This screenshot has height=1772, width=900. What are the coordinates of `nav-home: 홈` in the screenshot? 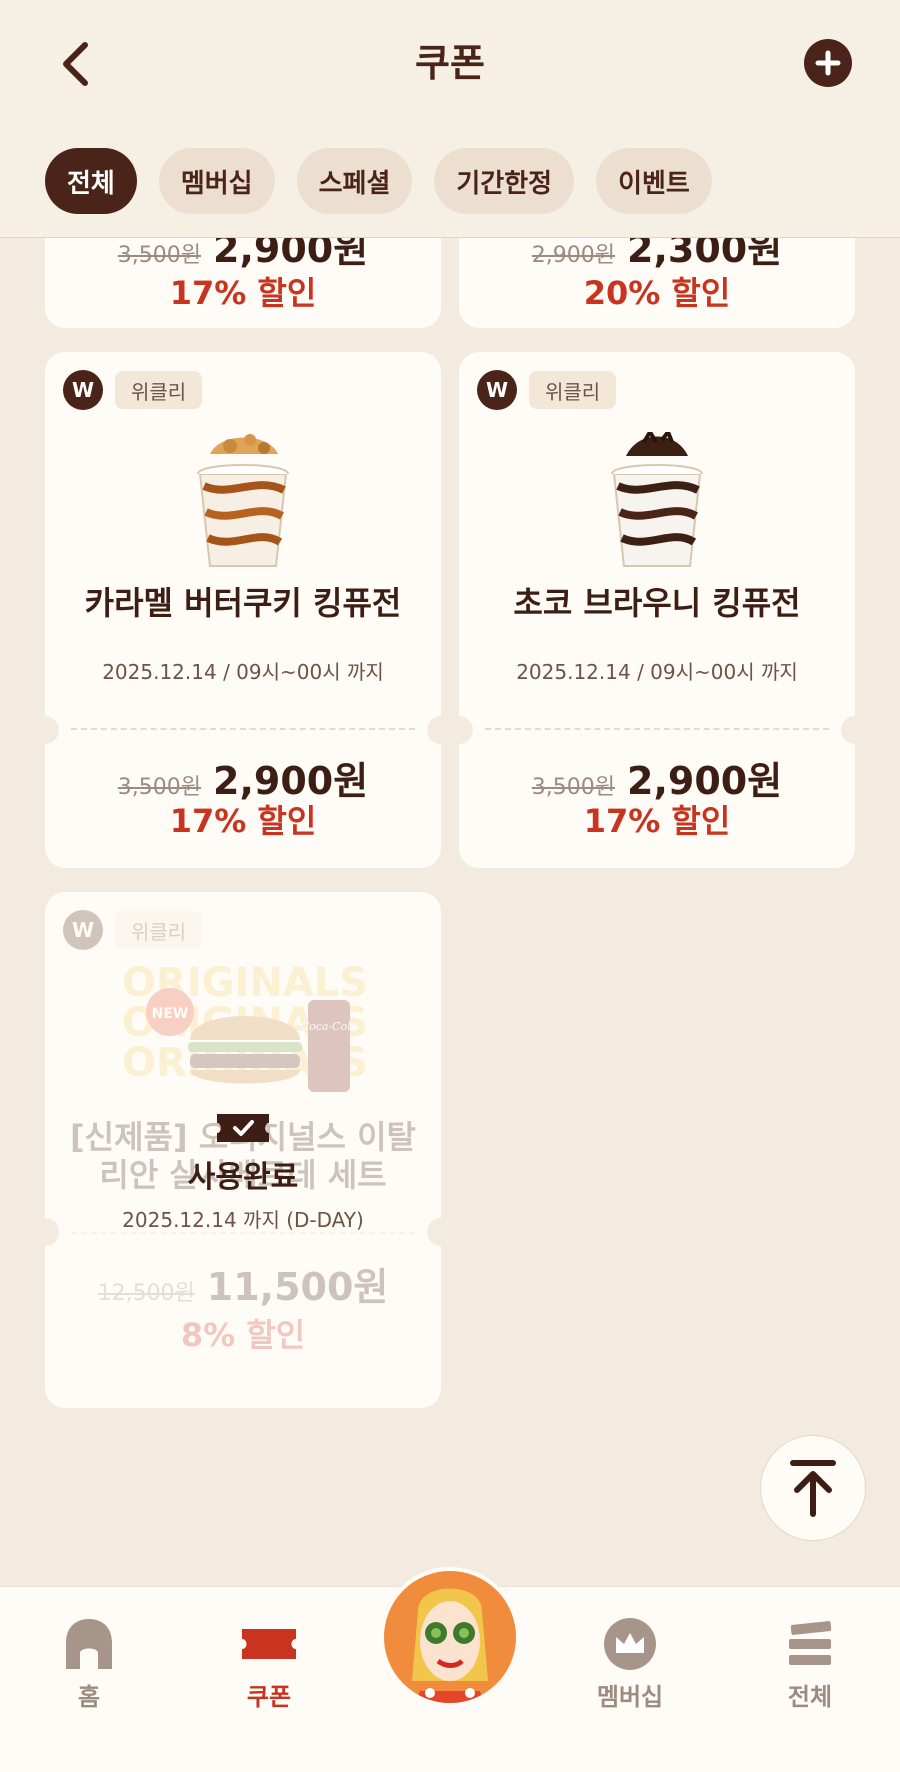 It's located at (89, 1664).